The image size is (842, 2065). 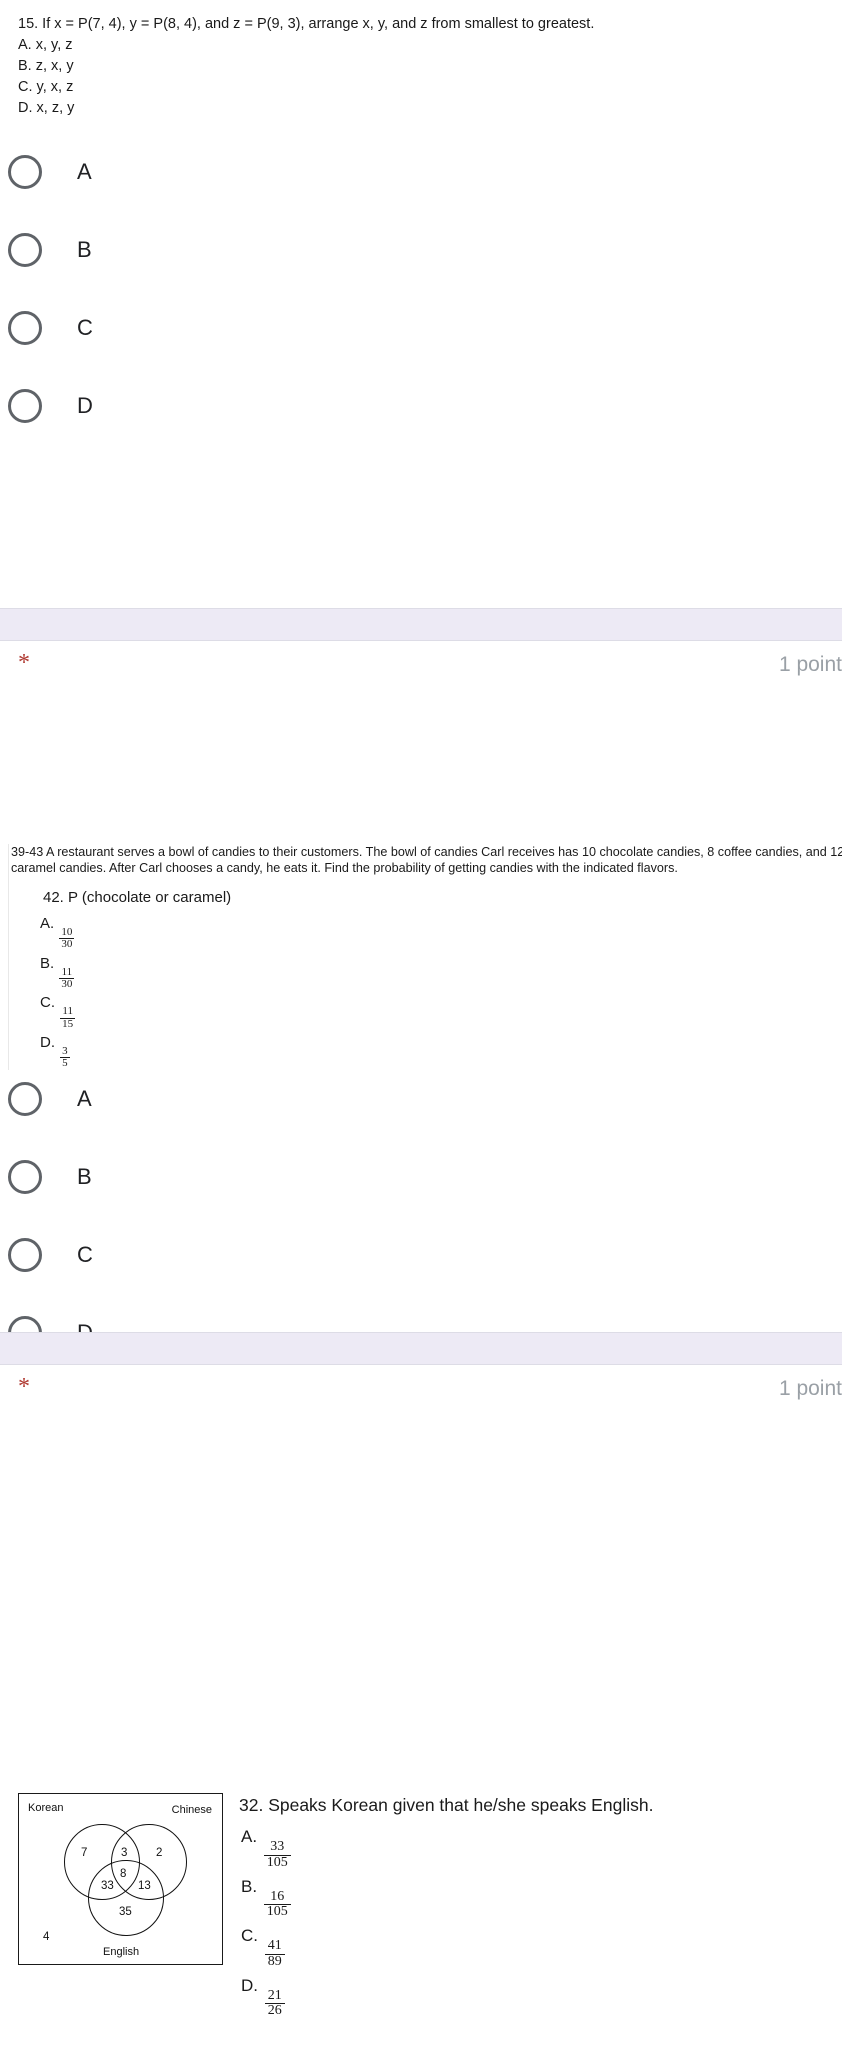 I want to click on venn-value-english-only: 35, so click(x=125, y=1912).